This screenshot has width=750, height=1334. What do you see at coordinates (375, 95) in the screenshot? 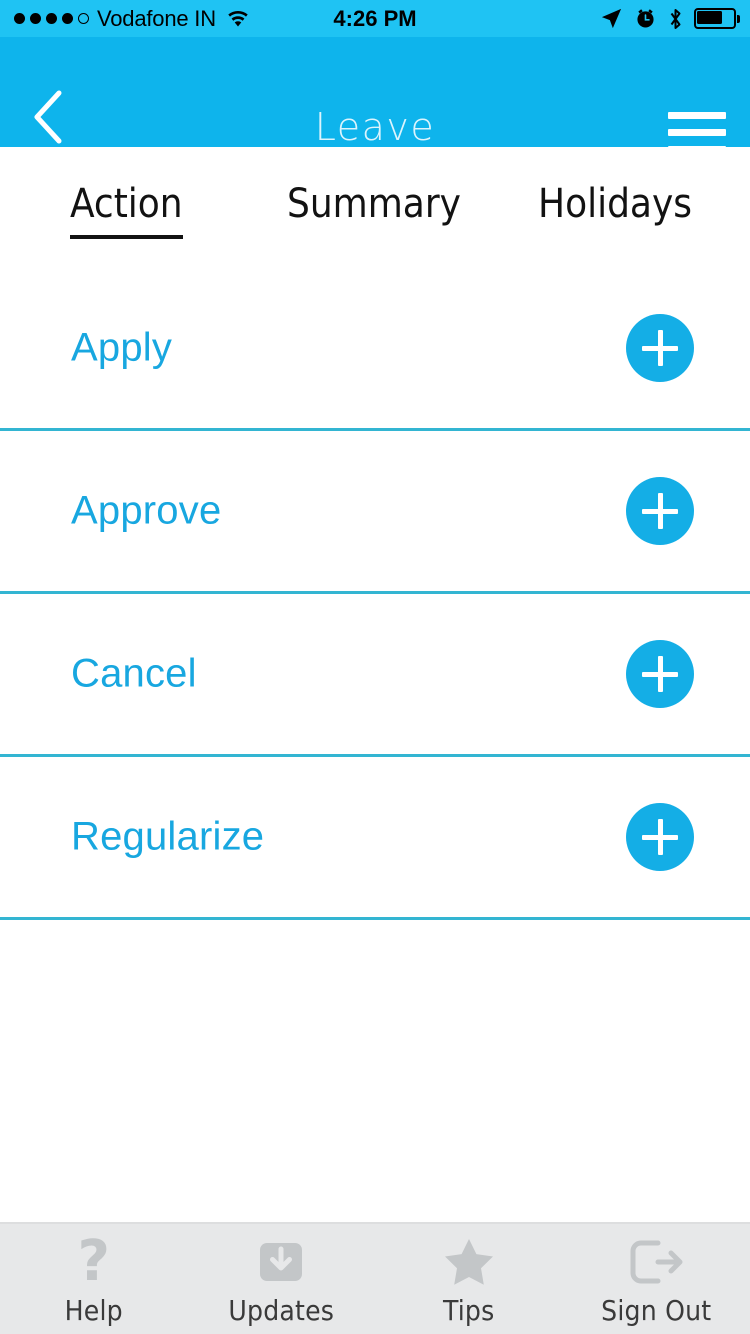
I see `navigation-bar: Leave` at bounding box center [375, 95].